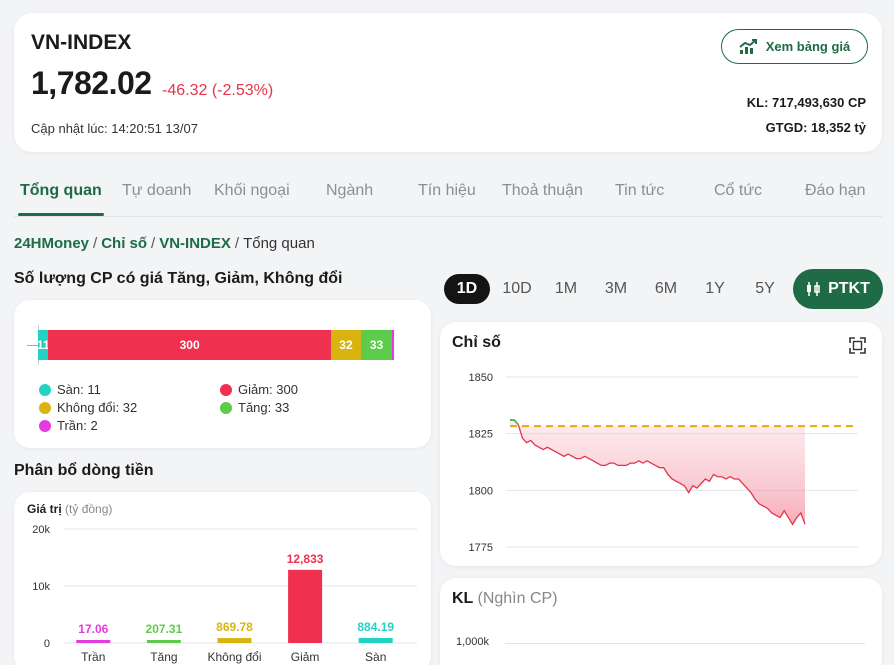 This screenshot has width=894, height=665. Describe the element at coordinates (808, 46) in the screenshot. I see `price-board-label: Xem bảng giá` at that location.